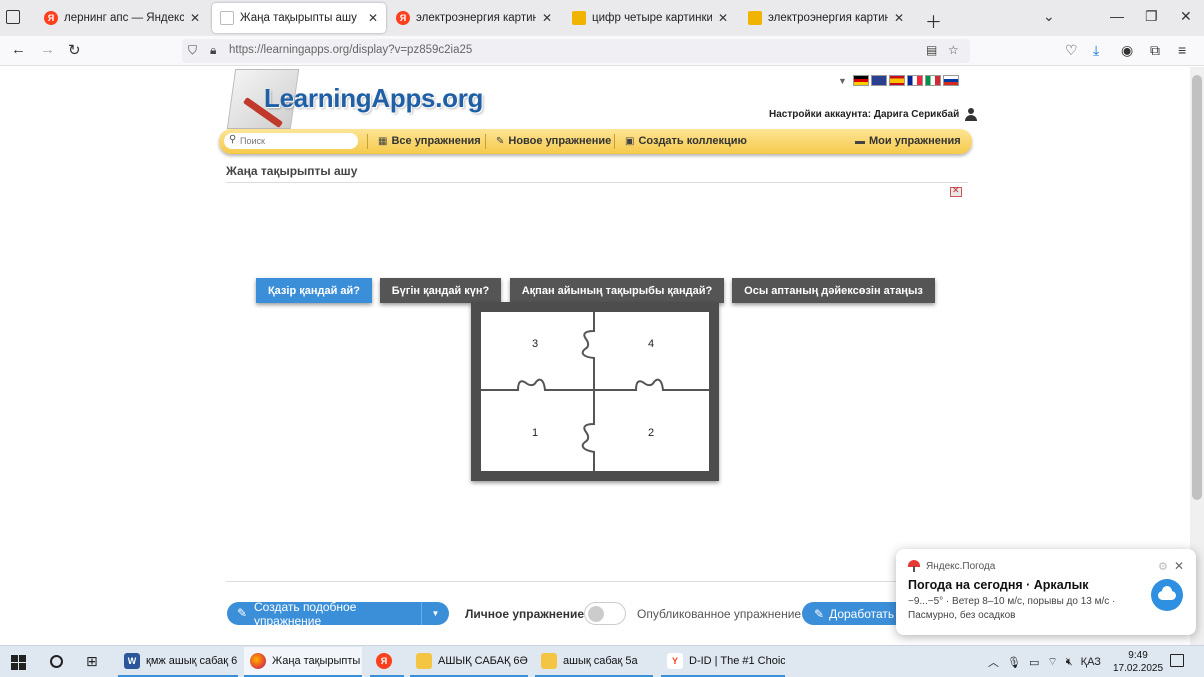 This screenshot has width=1204, height=677. What do you see at coordinates (1069, 662) in the screenshot?
I see `volume-muted-icon: 🔇︎` at bounding box center [1069, 662].